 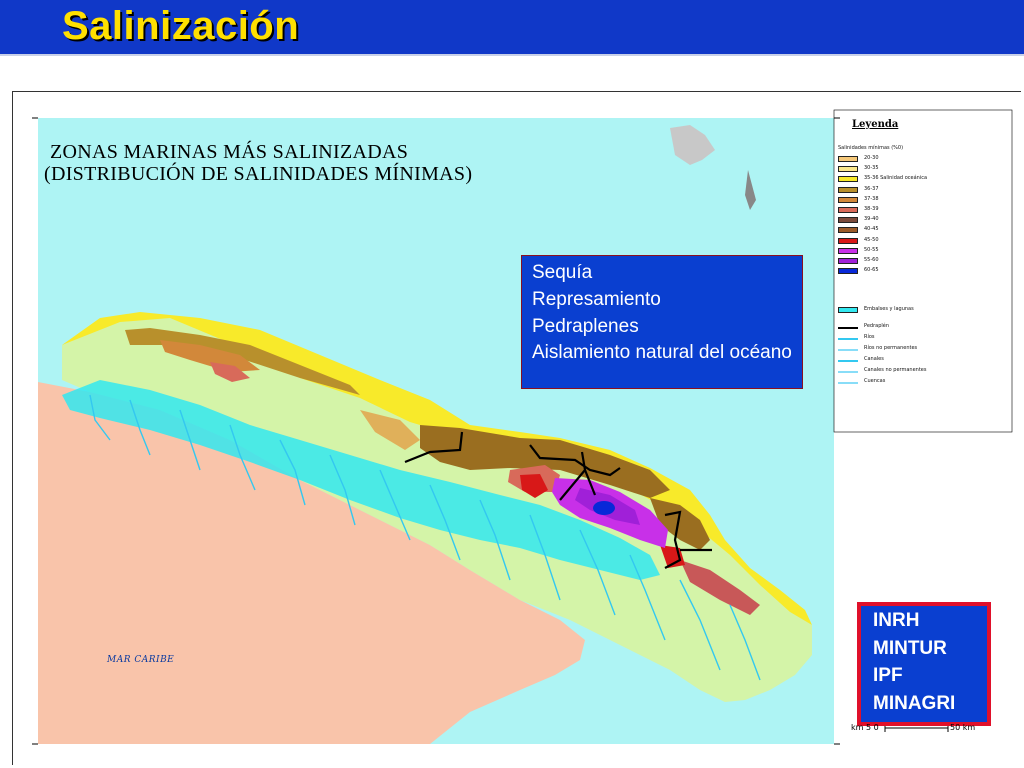 I want to click on cause-item: Pedraplenes, so click(x=585, y=326).